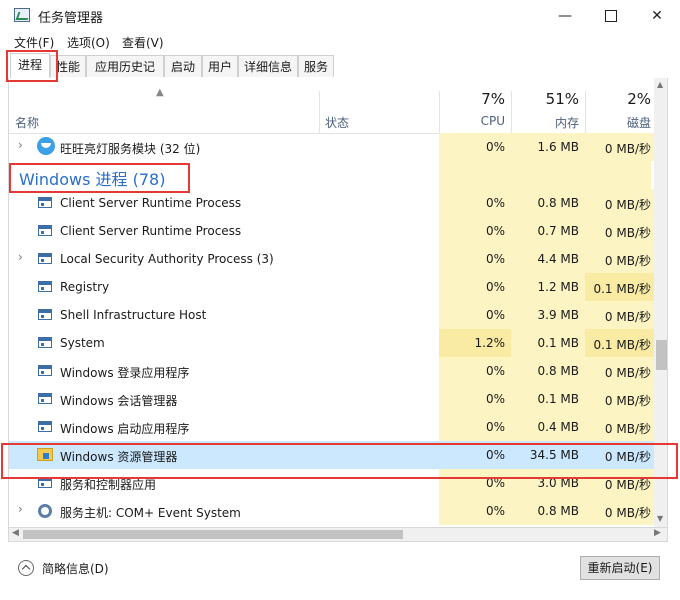 The width and height of the screenshot is (680, 600). What do you see at coordinates (71, 18) in the screenshot?
I see `window-title: 任务管理器` at bounding box center [71, 18].